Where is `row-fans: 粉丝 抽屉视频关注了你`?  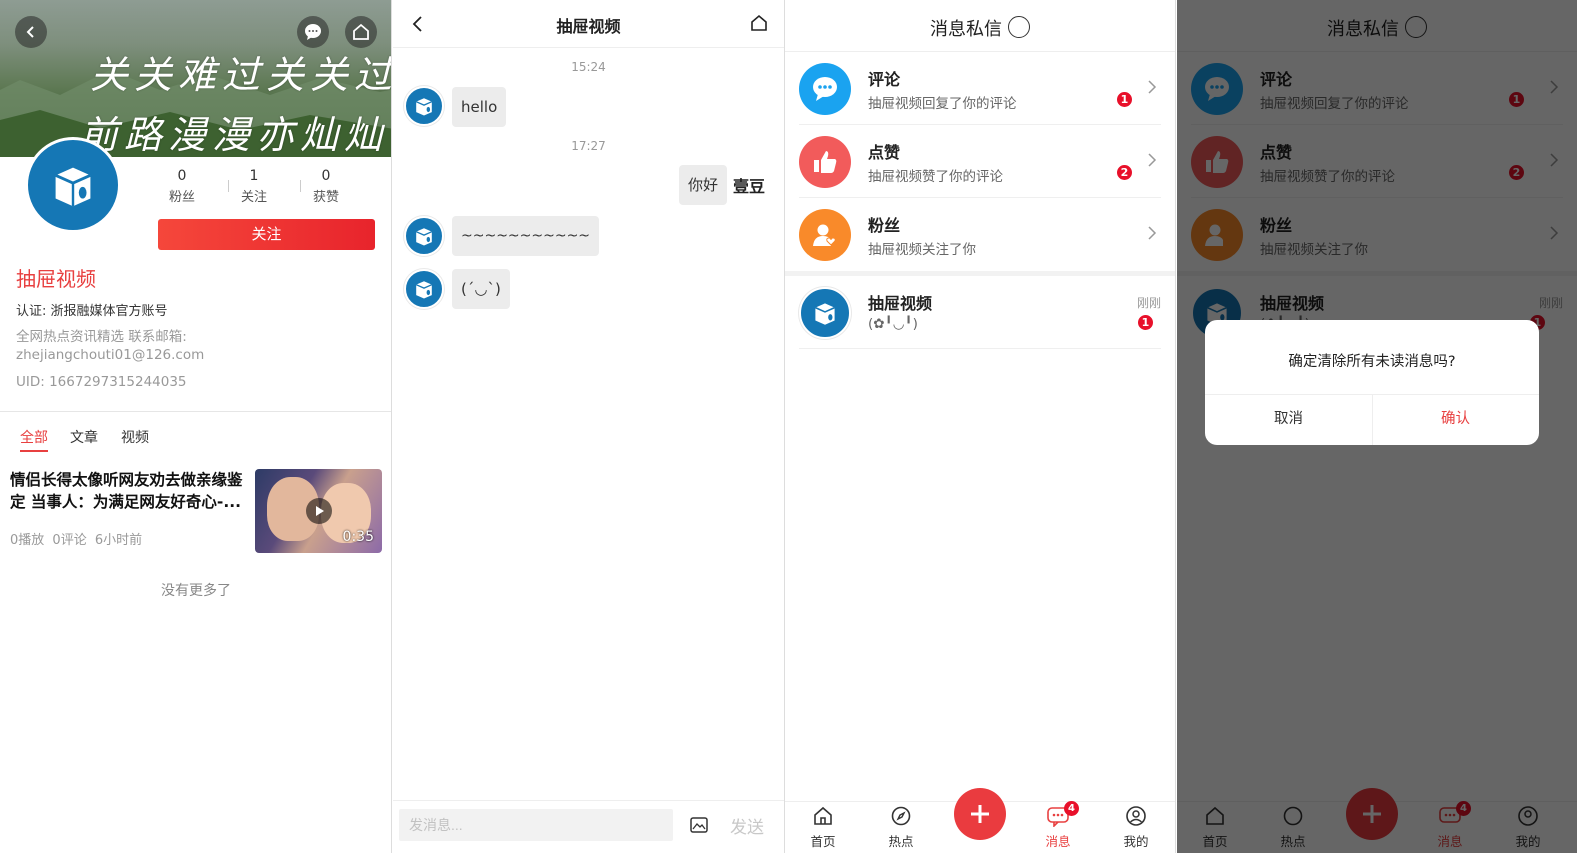
row-fans: 粉丝 抽屉视频关注了你 is located at coordinates (980, 235).